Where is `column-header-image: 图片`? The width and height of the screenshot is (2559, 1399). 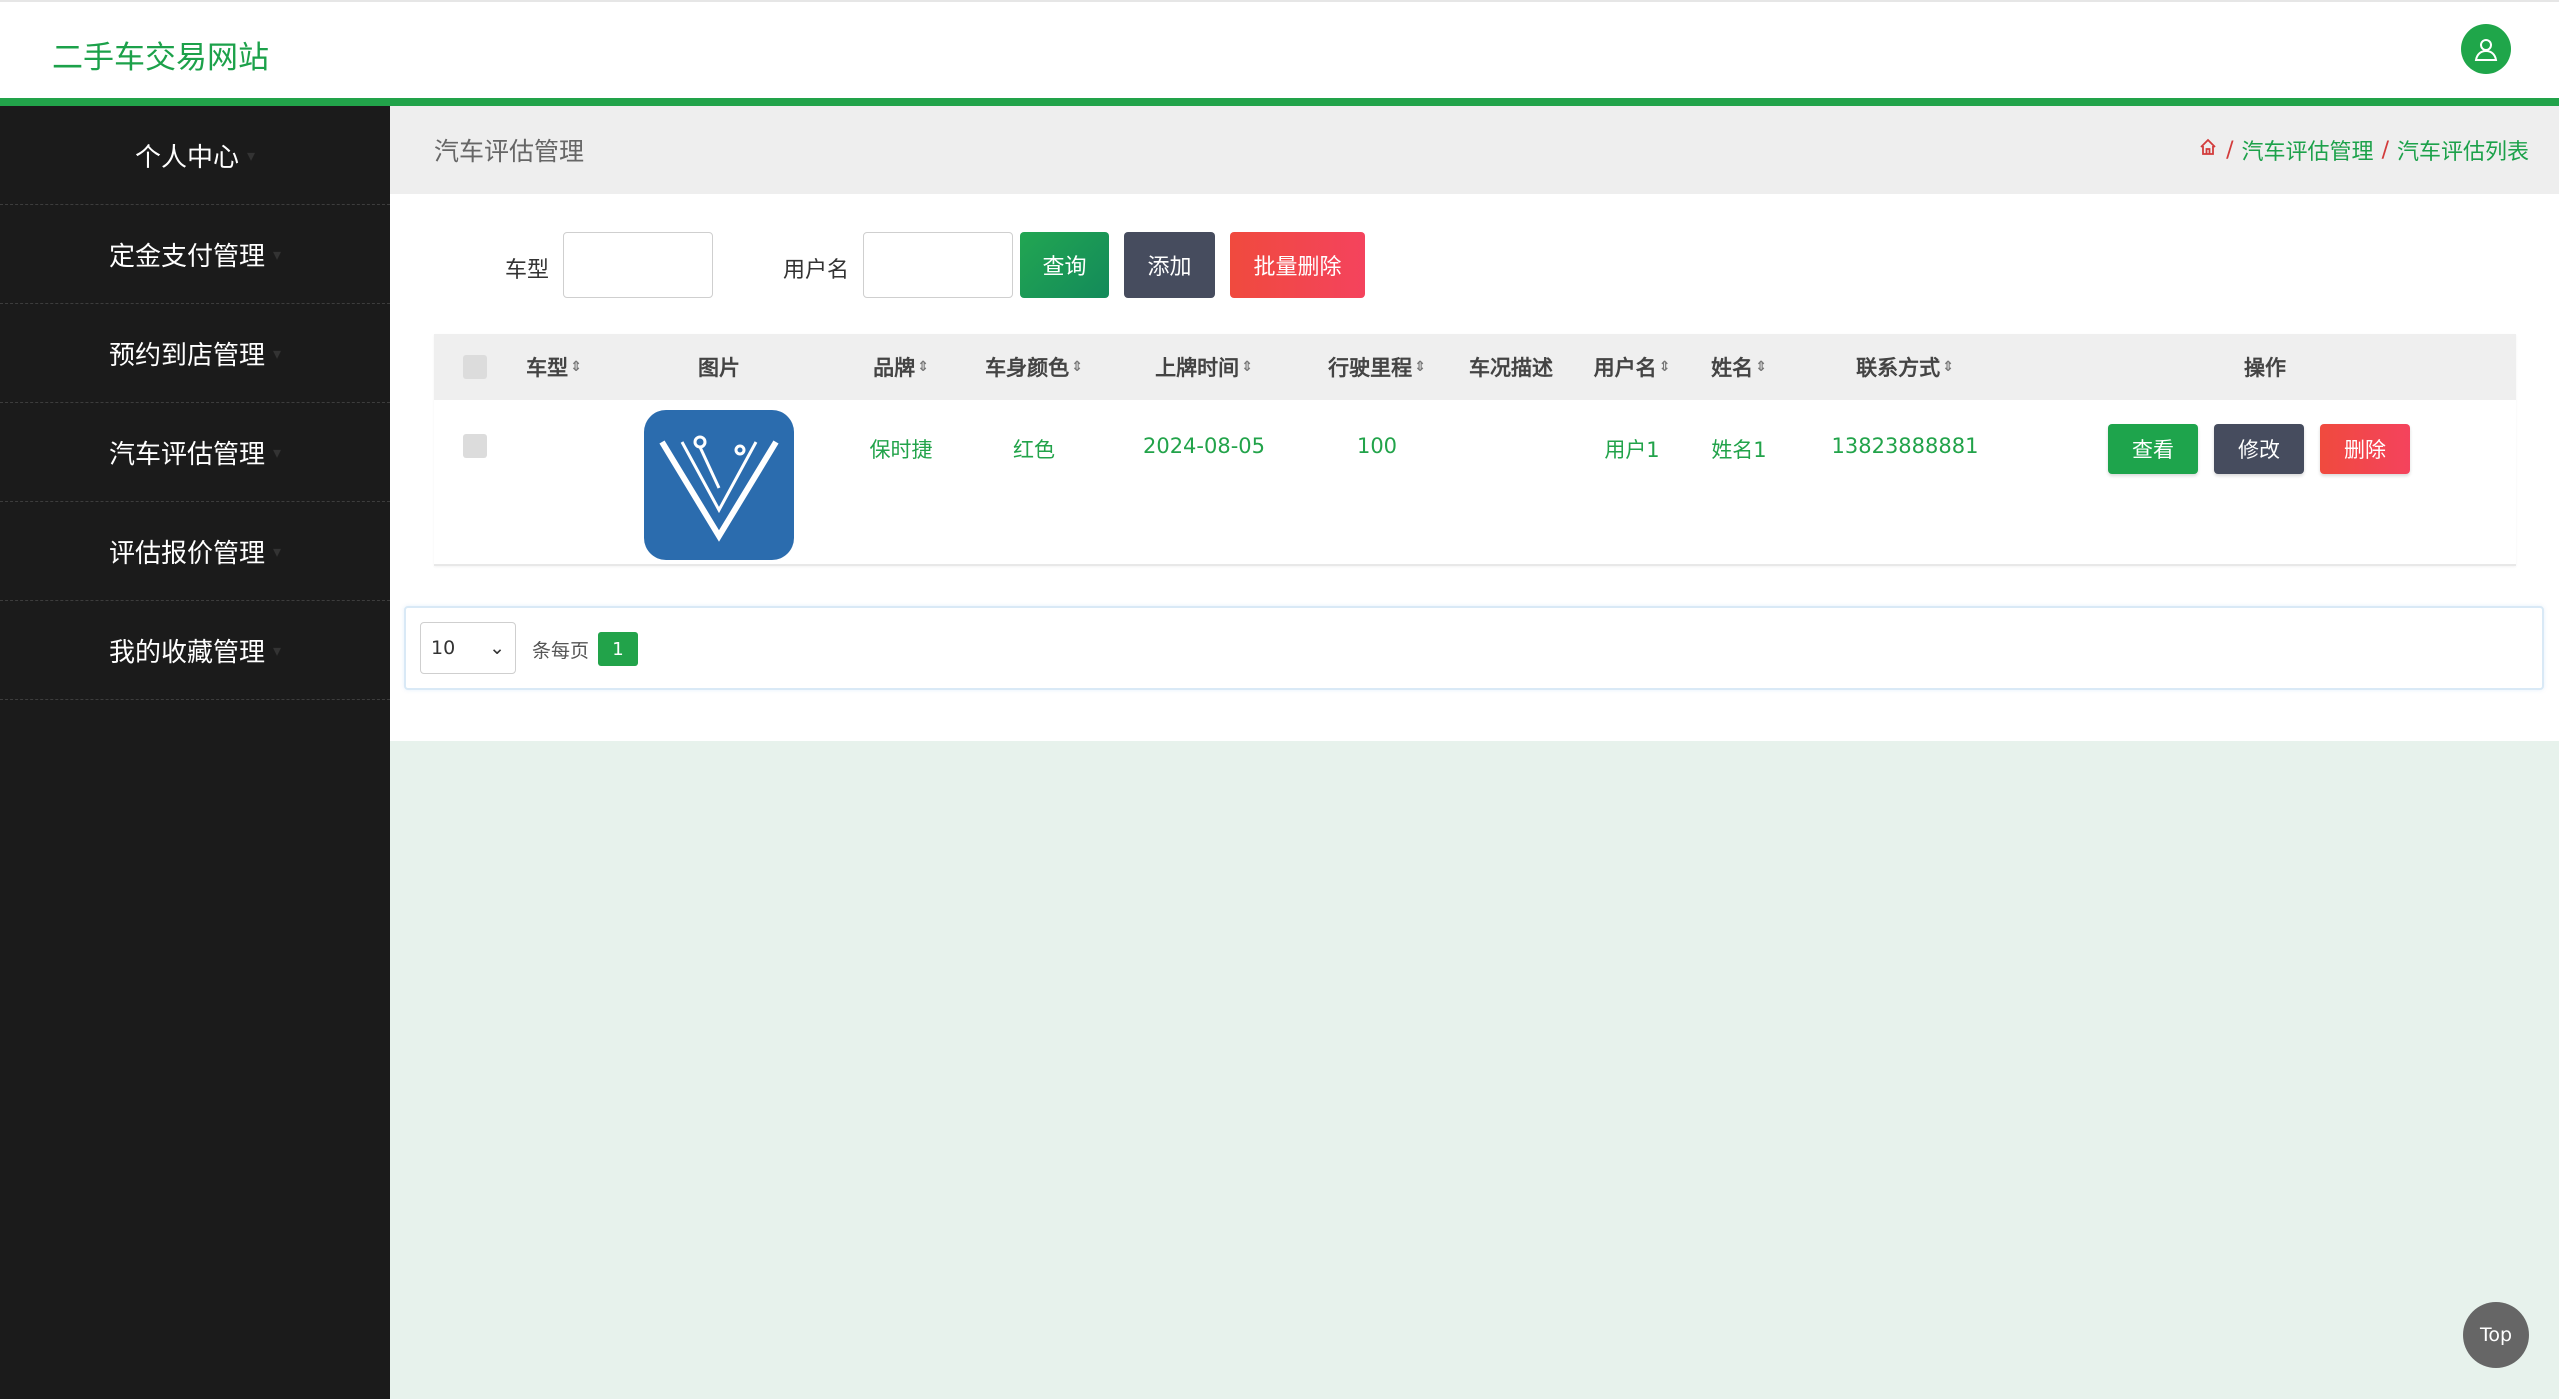 column-header-image: 图片 is located at coordinates (719, 367).